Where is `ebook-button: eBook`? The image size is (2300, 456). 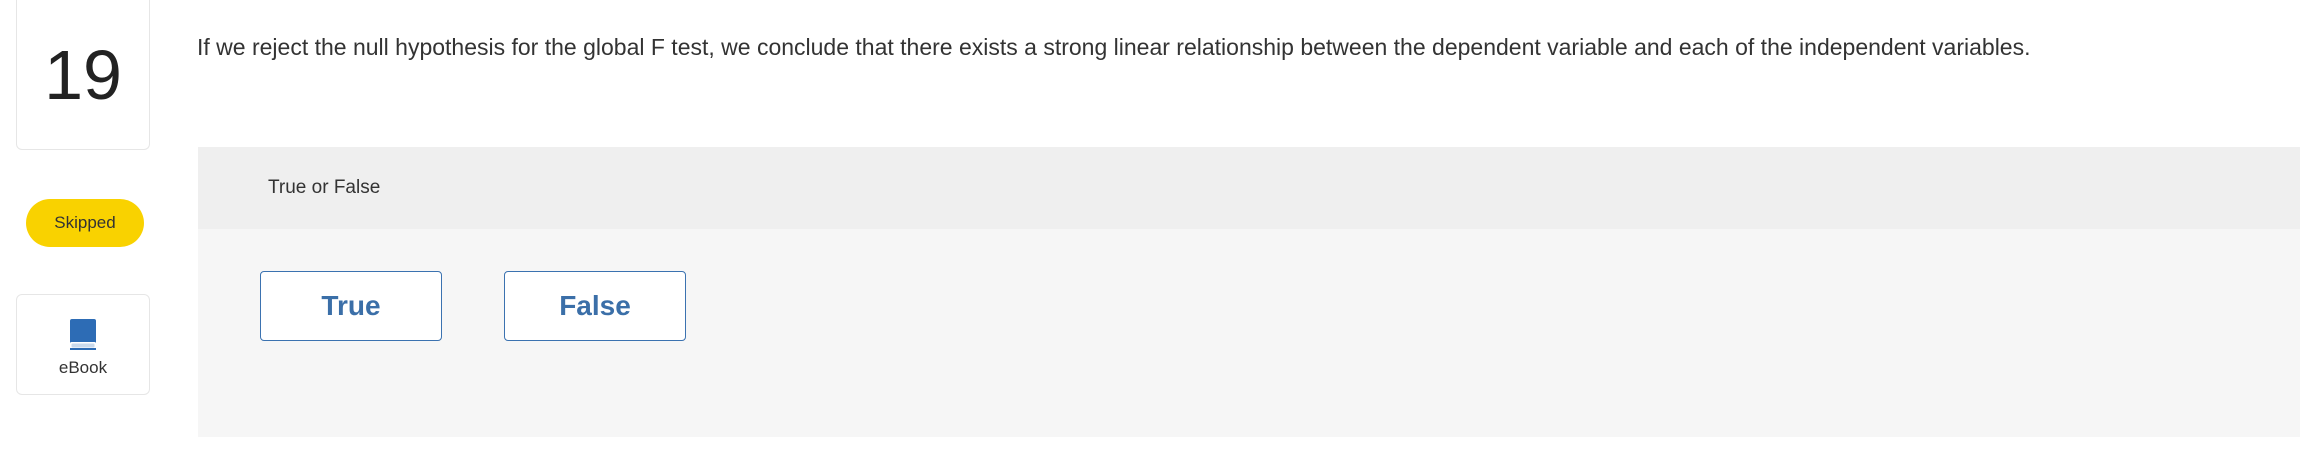
ebook-button: eBook is located at coordinates (83, 344).